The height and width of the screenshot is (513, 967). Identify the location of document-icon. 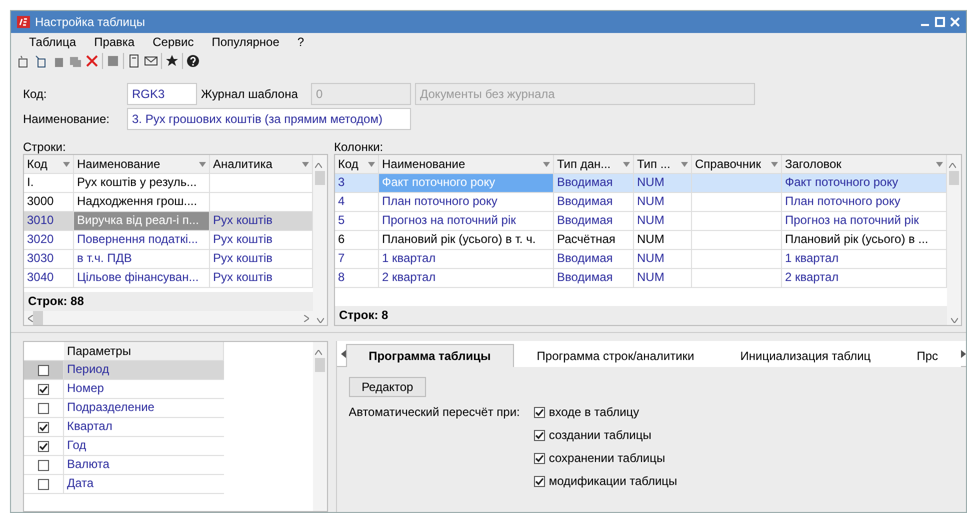
(134, 61).